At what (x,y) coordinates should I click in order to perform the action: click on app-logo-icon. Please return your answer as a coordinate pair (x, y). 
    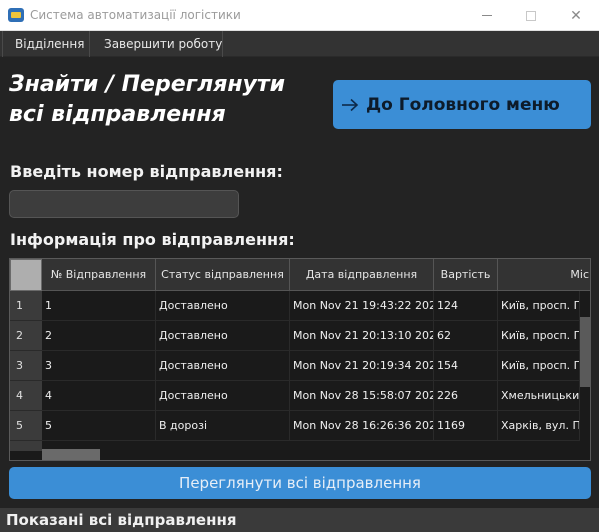
    Looking at the image, I should click on (16, 15).